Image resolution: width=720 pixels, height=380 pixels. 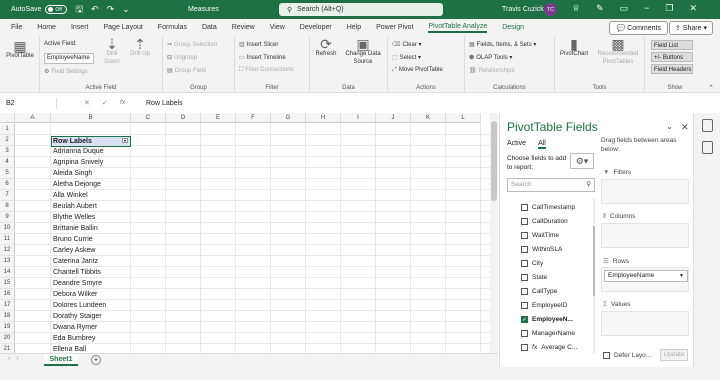 What do you see at coordinates (68, 348) in the screenshot?
I see `pivot-row-item: Ellena Ball` at bounding box center [68, 348].